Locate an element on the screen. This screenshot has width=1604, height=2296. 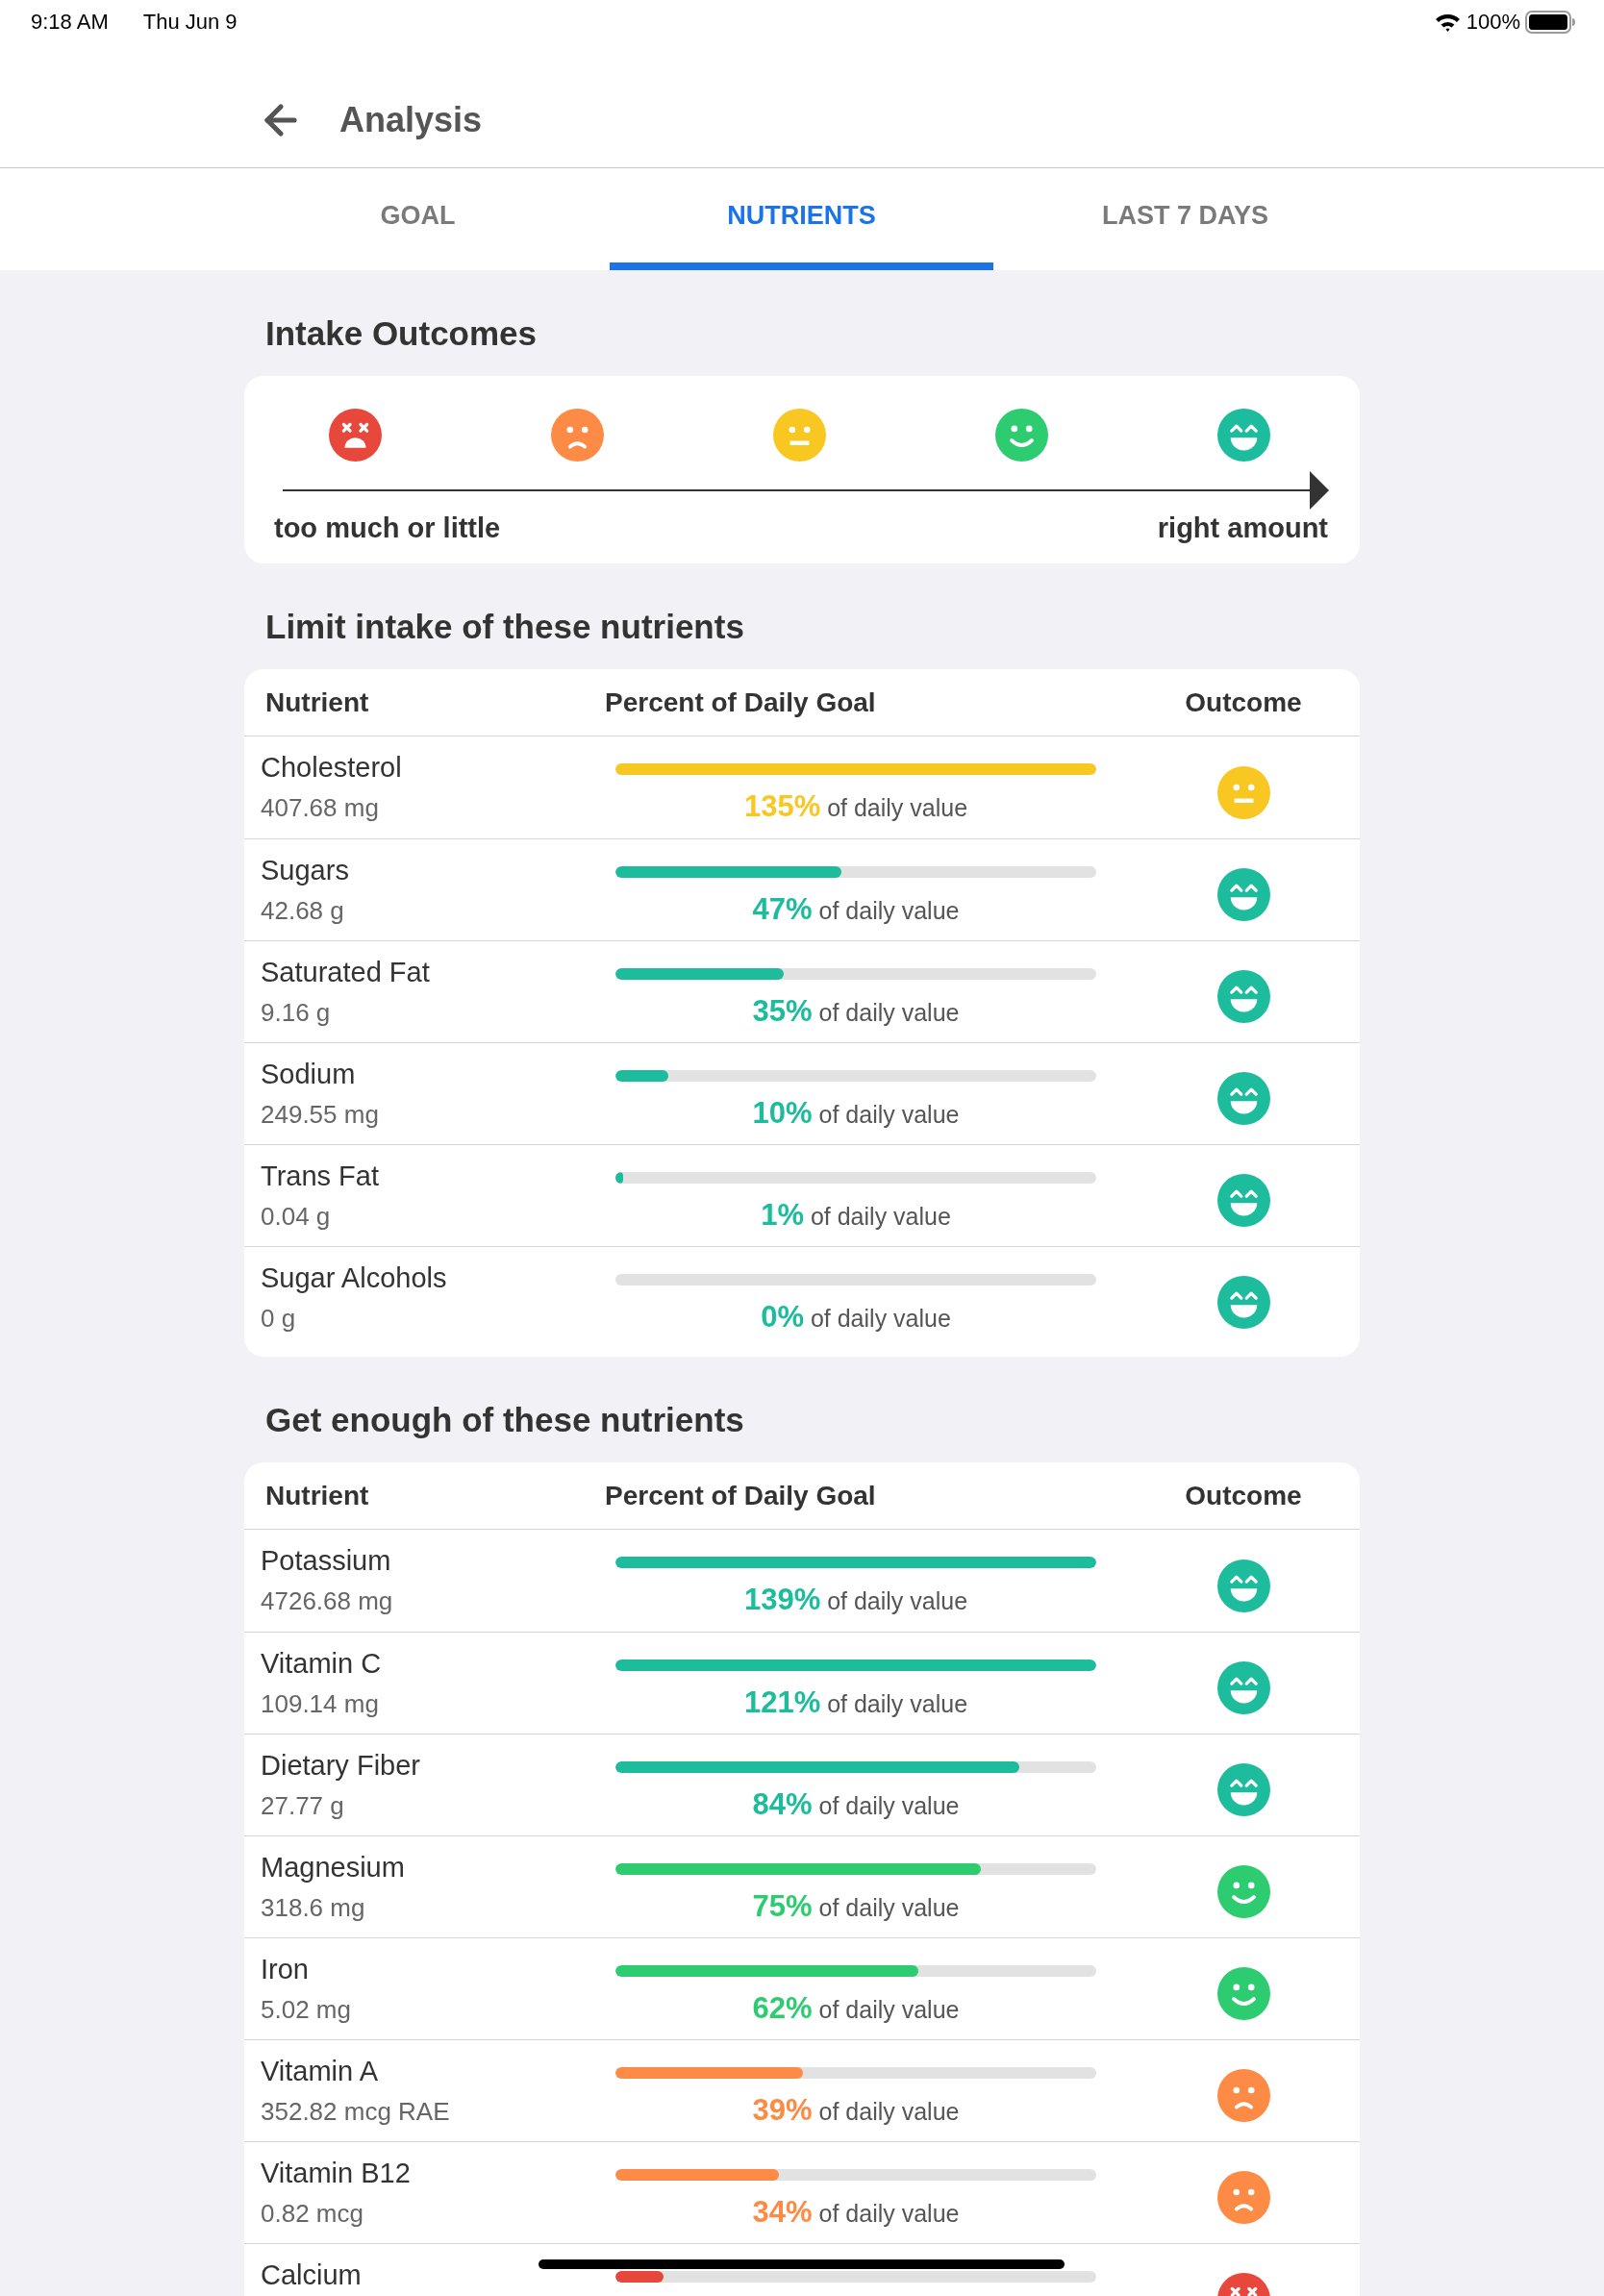
daily-value-text: 121% of daily value is located at coordinates (855, 1703).